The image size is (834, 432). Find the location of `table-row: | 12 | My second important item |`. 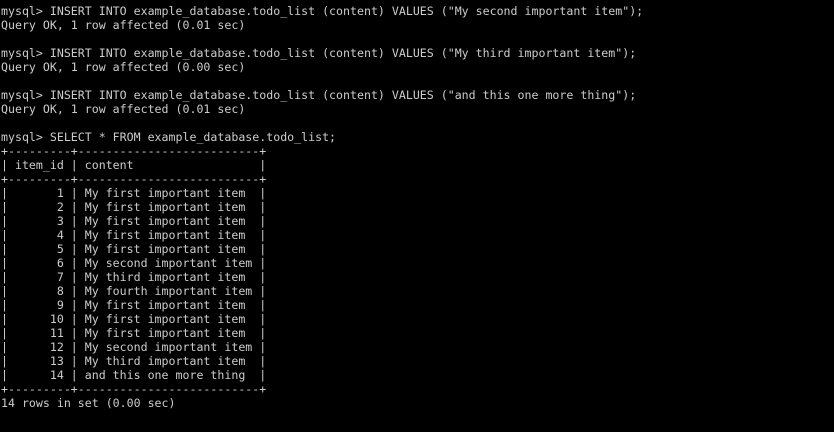

table-row: | 12 | My second important item | is located at coordinates (134, 347).